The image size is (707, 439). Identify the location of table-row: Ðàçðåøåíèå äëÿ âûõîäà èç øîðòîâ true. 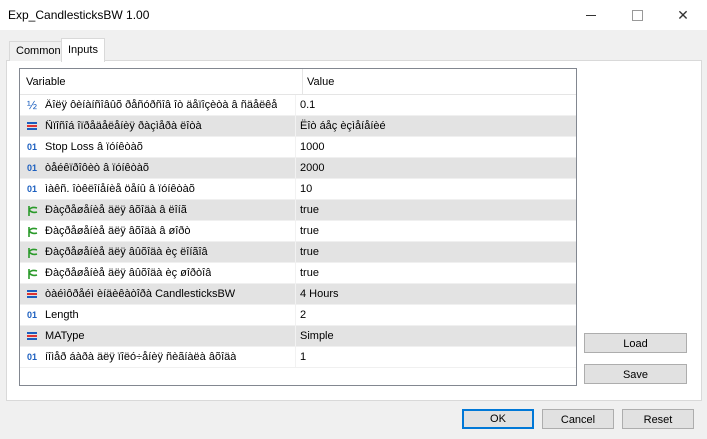
(298, 273).